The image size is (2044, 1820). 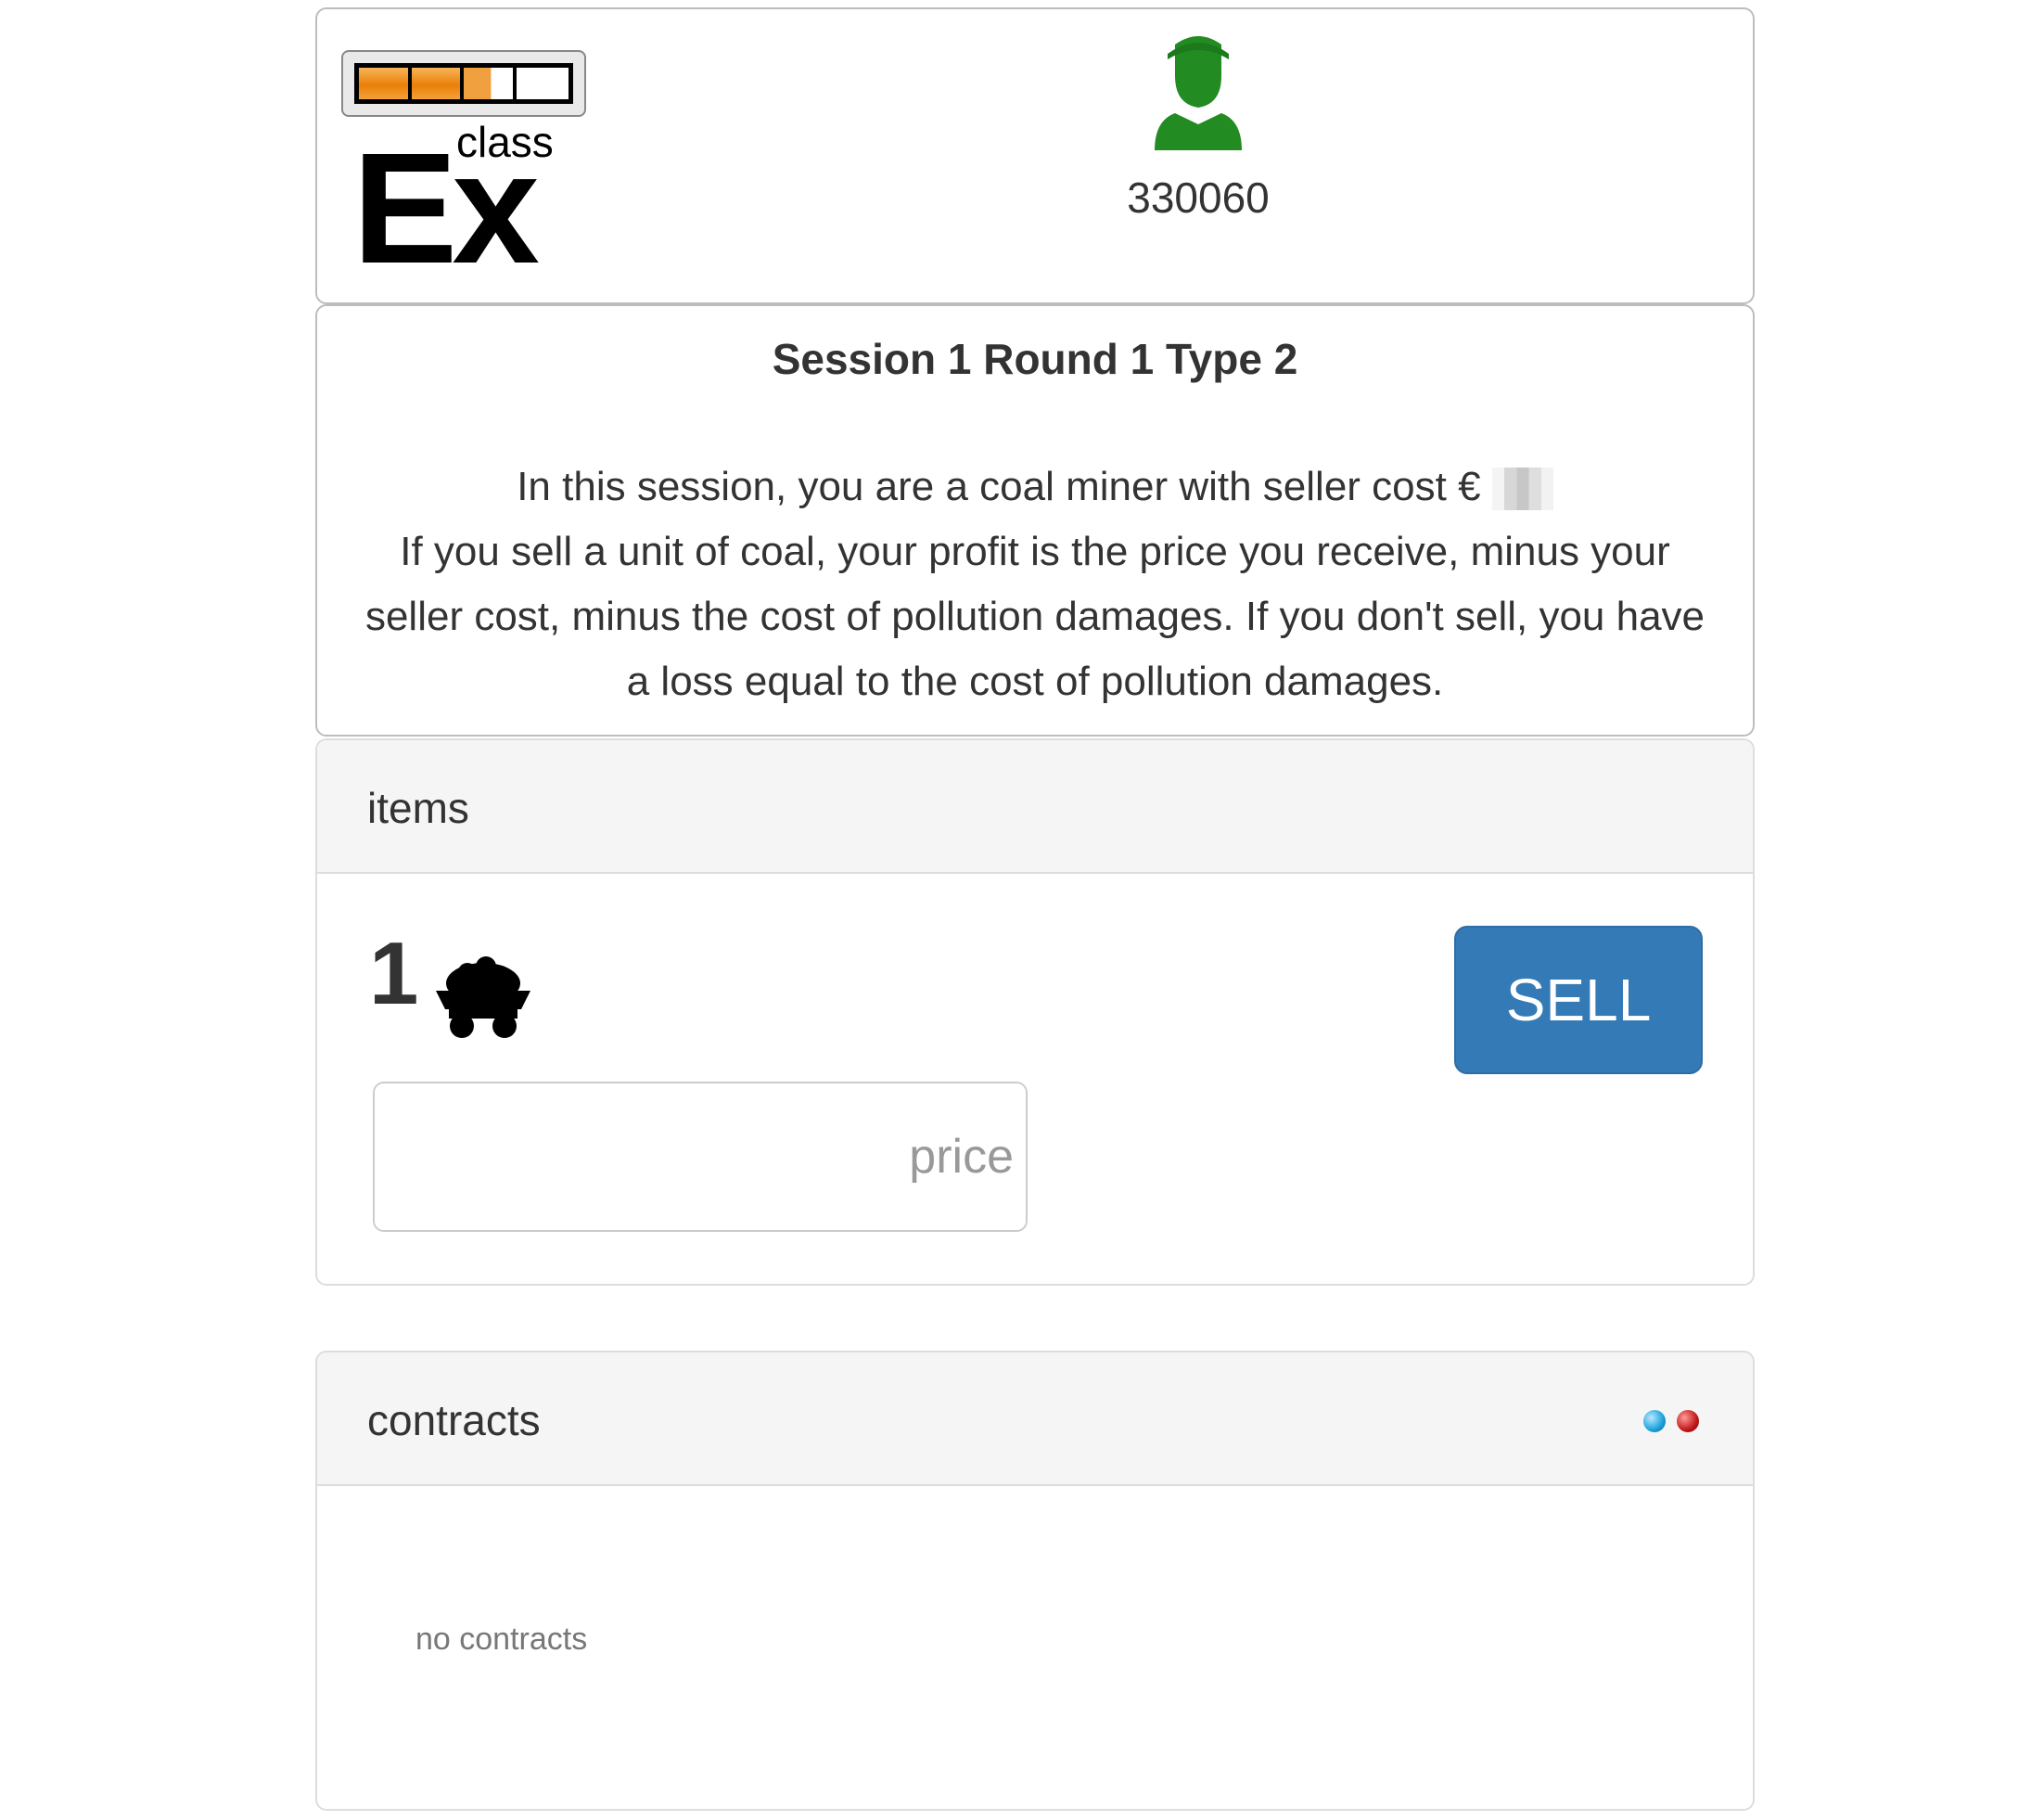 What do you see at coordinates (394, 973) in the screenshot?
I see `item-count: 1` at bounding box center [394, 973].